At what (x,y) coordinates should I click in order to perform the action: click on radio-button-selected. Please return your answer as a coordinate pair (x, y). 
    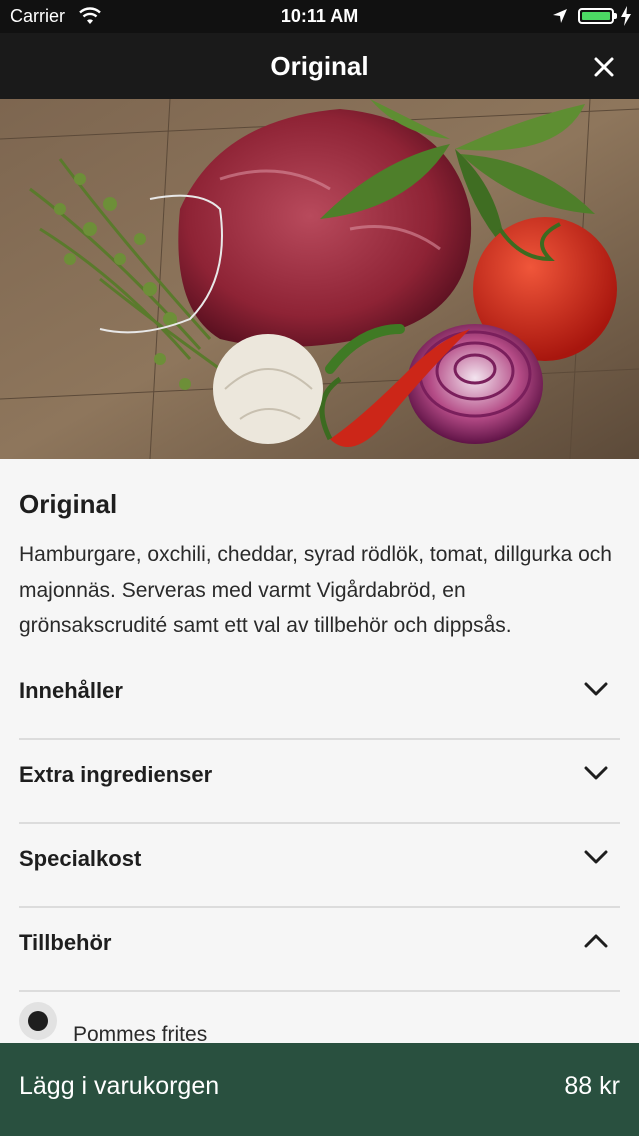
    Looking at the image, I should click on (38, 1021).